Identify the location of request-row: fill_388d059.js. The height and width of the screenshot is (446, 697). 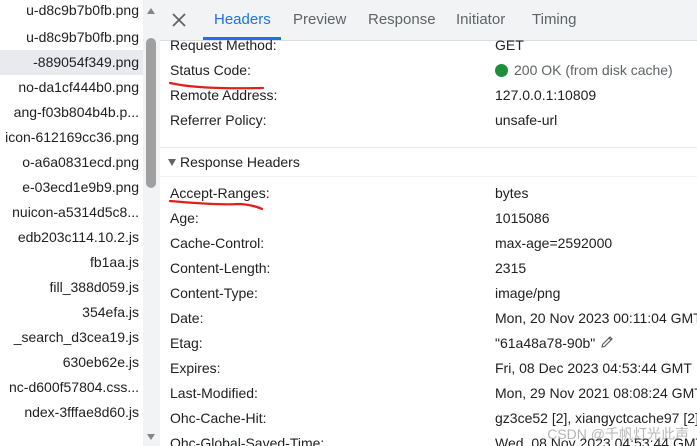
(71, 287).